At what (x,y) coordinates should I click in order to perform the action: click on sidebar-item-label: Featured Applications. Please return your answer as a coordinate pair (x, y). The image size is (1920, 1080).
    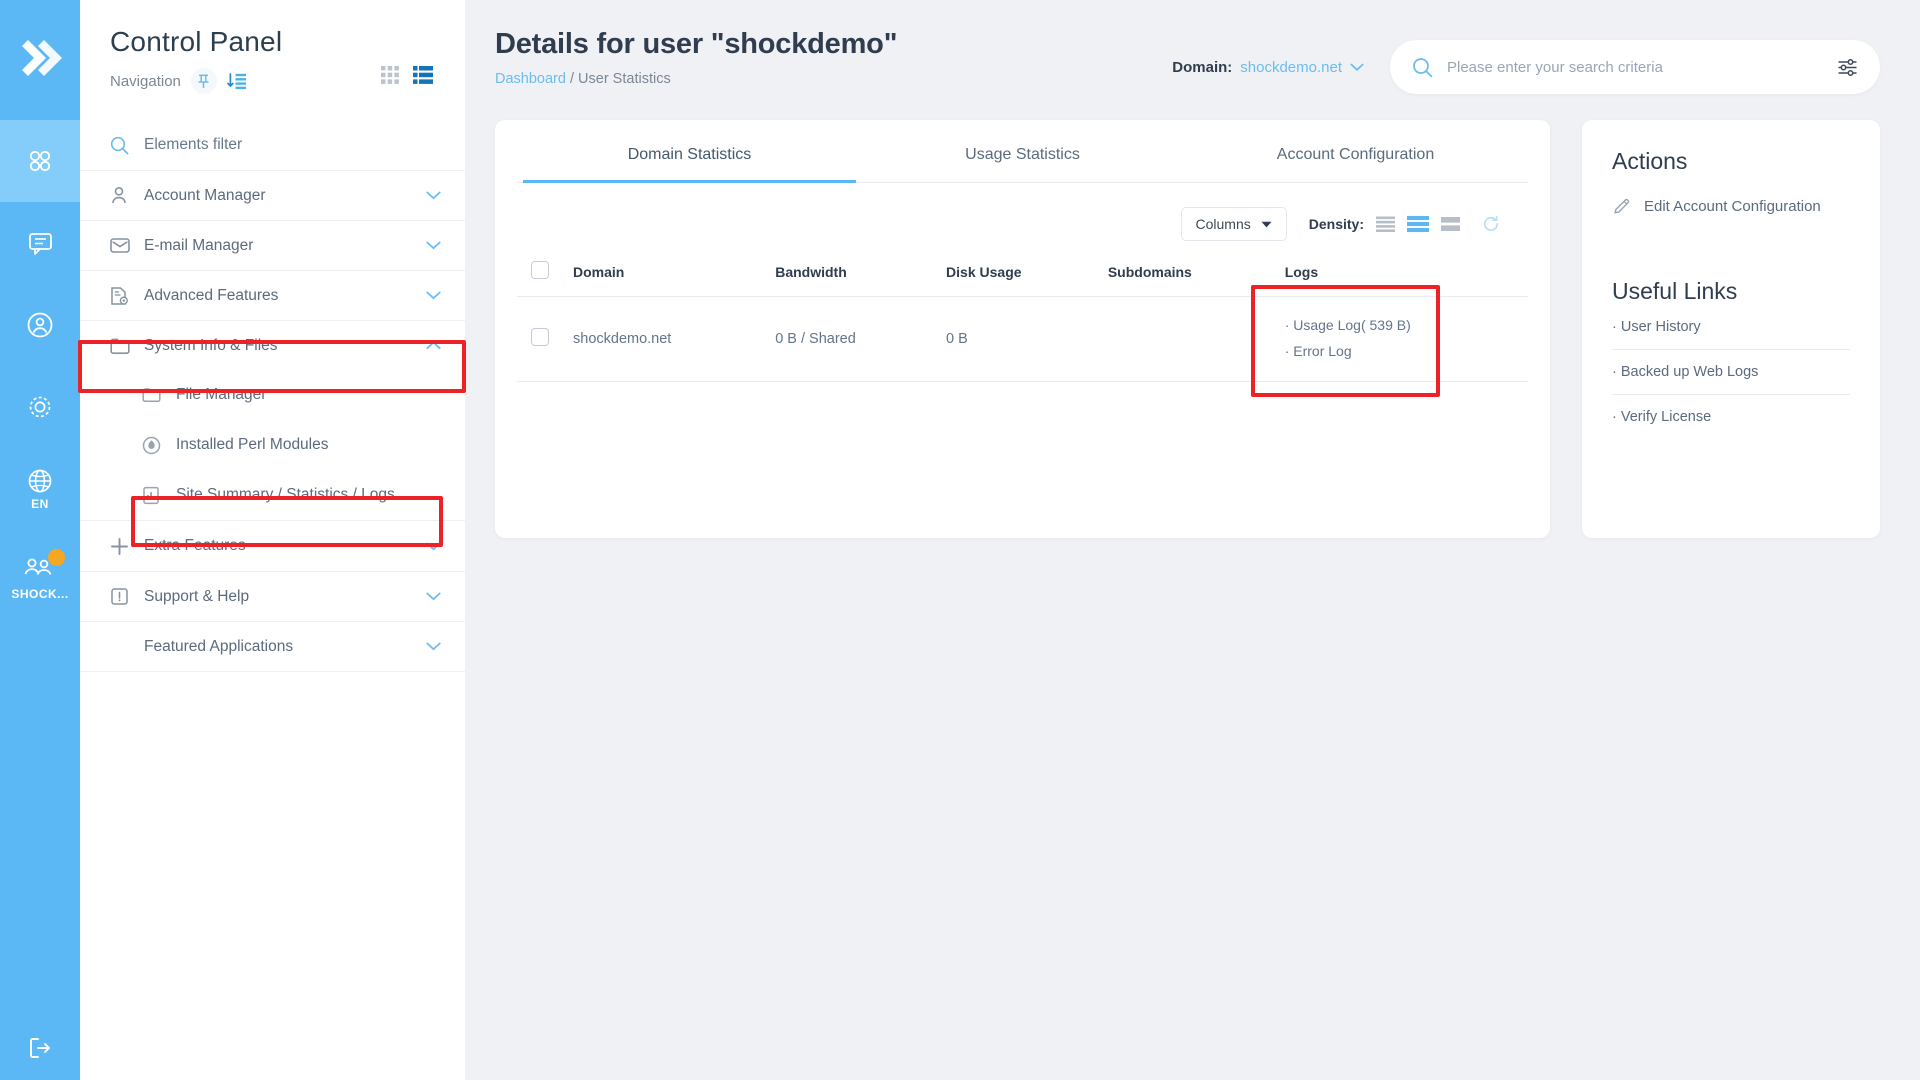
    Looking at the image, I should click on (219, 646).